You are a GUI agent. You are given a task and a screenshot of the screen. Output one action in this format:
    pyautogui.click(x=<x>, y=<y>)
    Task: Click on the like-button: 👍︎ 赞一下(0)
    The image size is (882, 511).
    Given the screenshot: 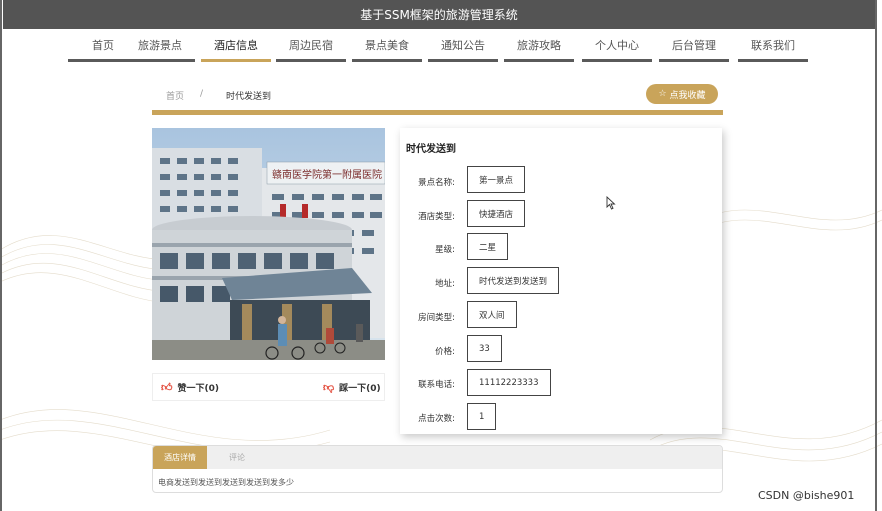 What is the action you would take?
    pyautogui.click(x=190, y=387)
    